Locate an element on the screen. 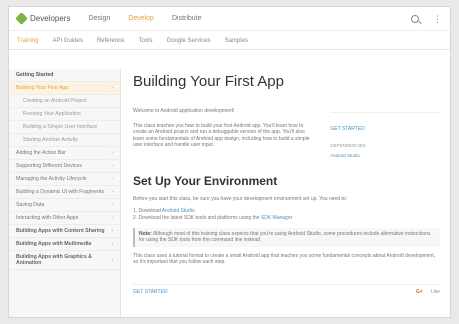 Image resolution: width=459 pixels, height=324 pixels. sidebar-item-devices: Supporting Different Devices › is located at coordinates (64, 166).